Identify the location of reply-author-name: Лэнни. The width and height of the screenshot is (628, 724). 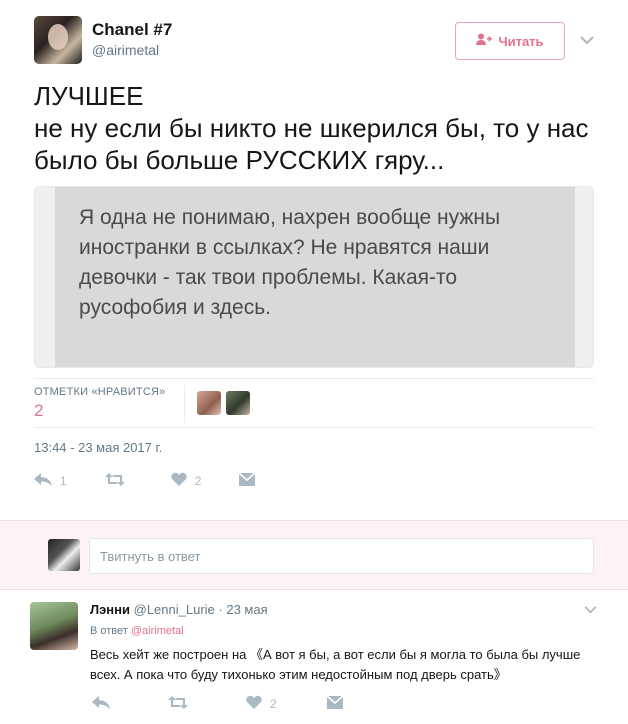
(110, 609).